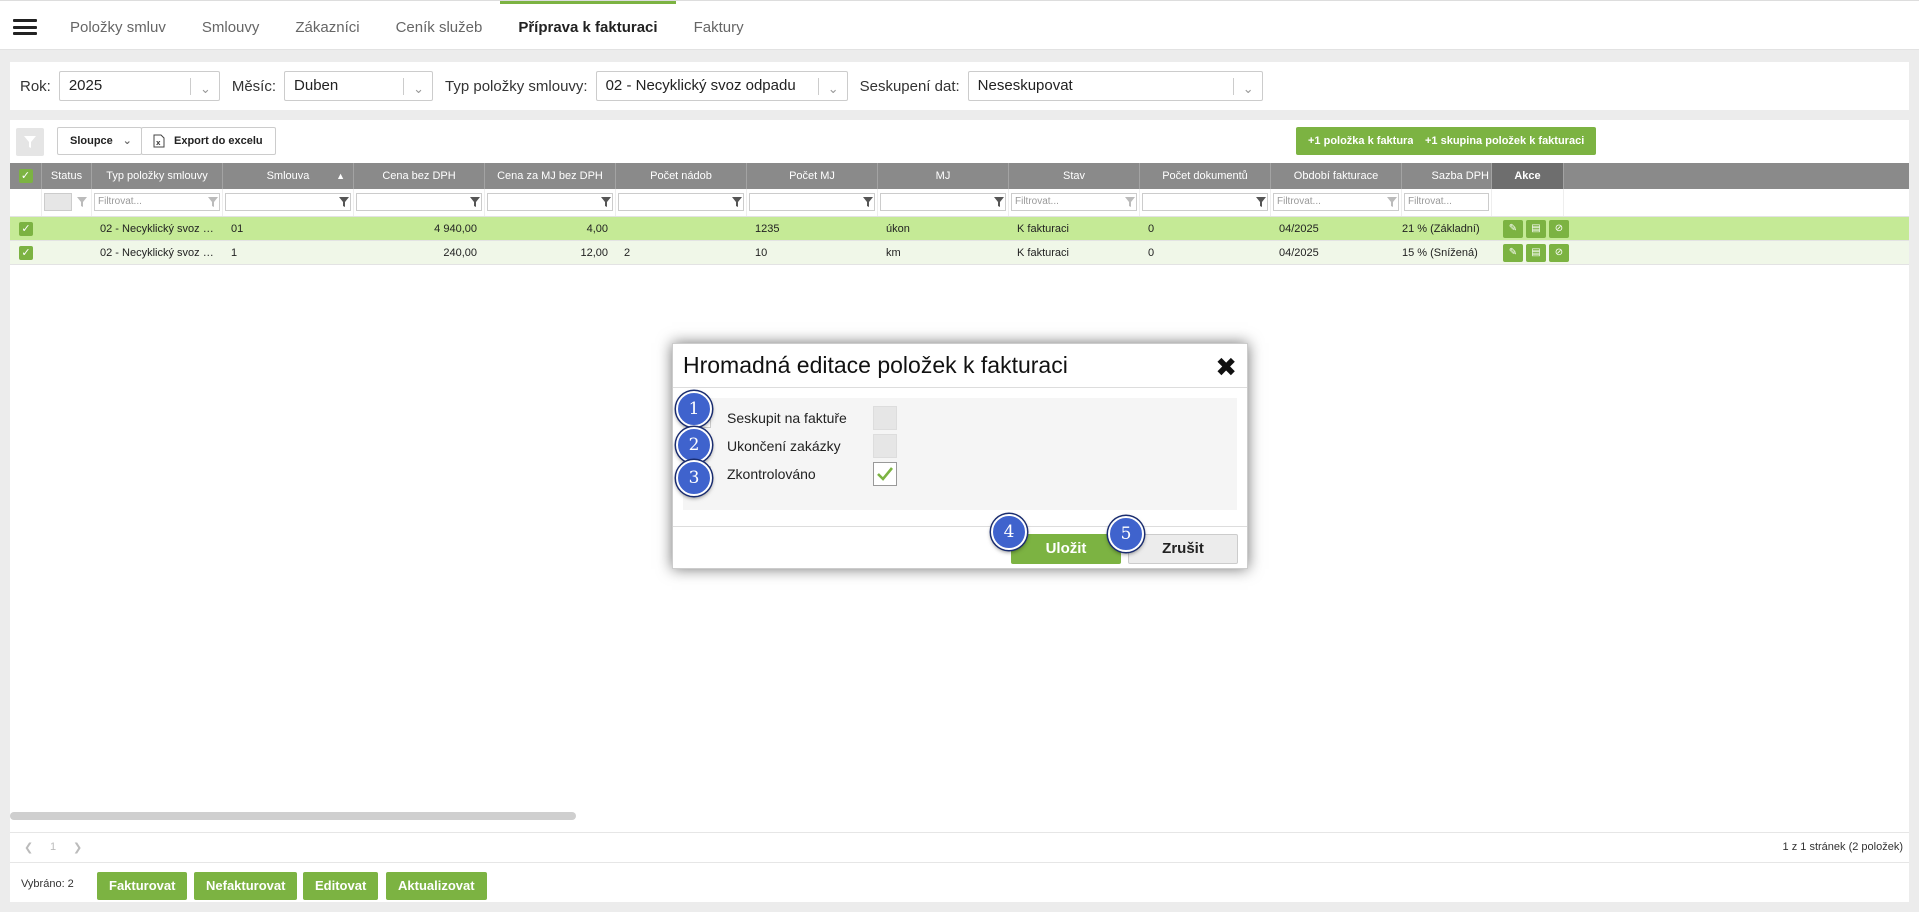 This screenshot has height=912, width=1919. Describe the element at coordinates (118, 26) in the screenshot. I see `tab-polozky-smluv: Položky smluv` at that location.